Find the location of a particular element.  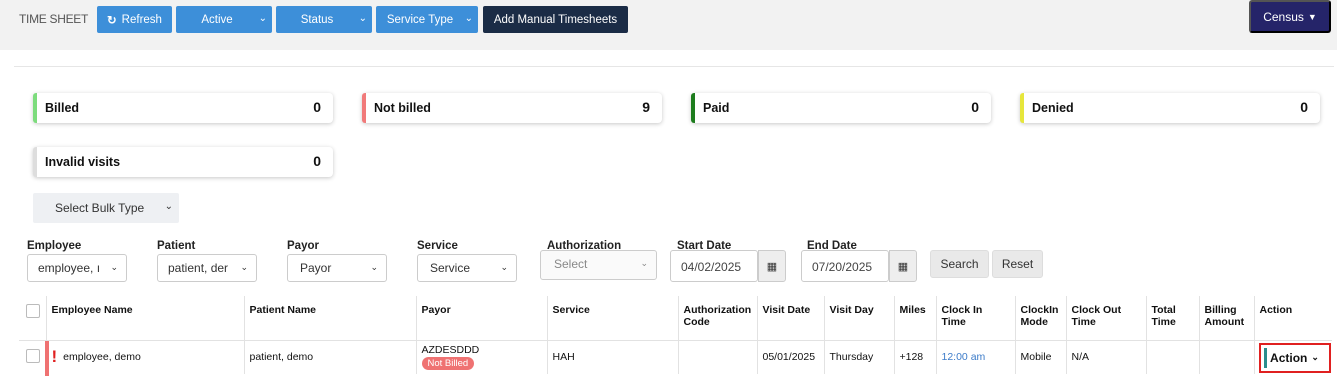

payor-name: AZDESDDD is located at coordinates (450, 350).